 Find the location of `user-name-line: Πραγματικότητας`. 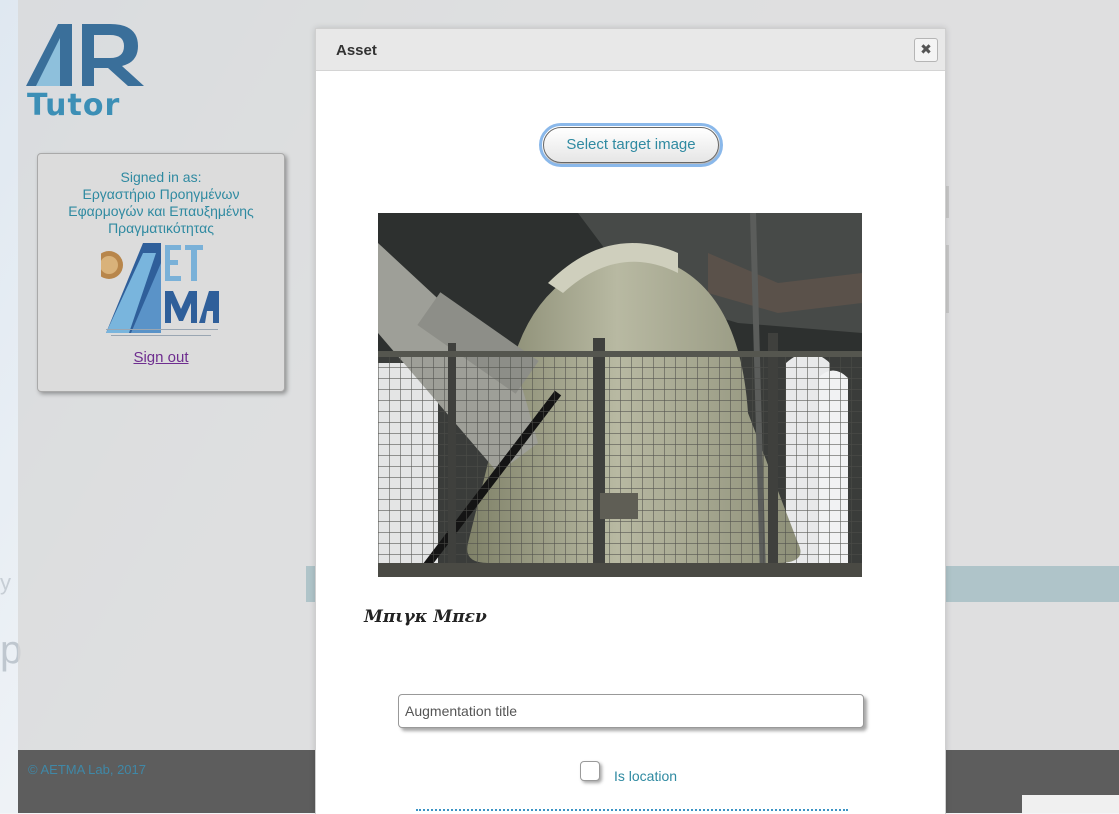

user-name-line: Πραγματικότητας is located at coordinates (161, 228).